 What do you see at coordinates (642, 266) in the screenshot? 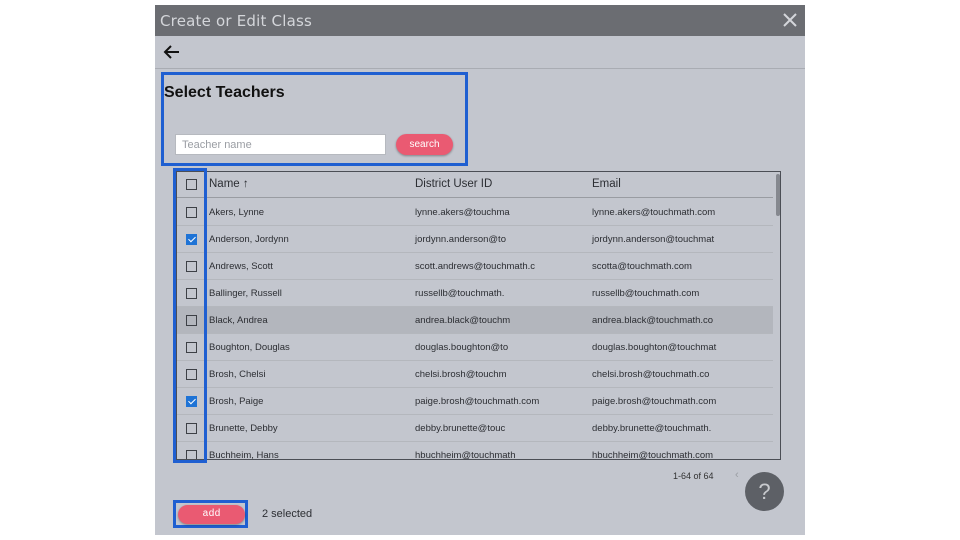
I see `email-cell: scotta@touchmath.com` at bounding box center [642, 266].